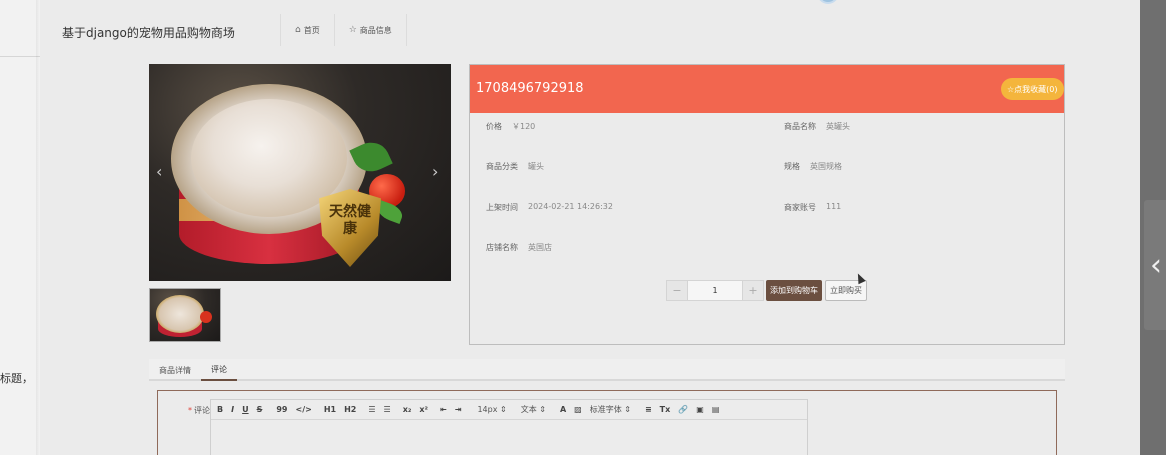  I want to click on name-value: 英罐头, so click(838, 126).